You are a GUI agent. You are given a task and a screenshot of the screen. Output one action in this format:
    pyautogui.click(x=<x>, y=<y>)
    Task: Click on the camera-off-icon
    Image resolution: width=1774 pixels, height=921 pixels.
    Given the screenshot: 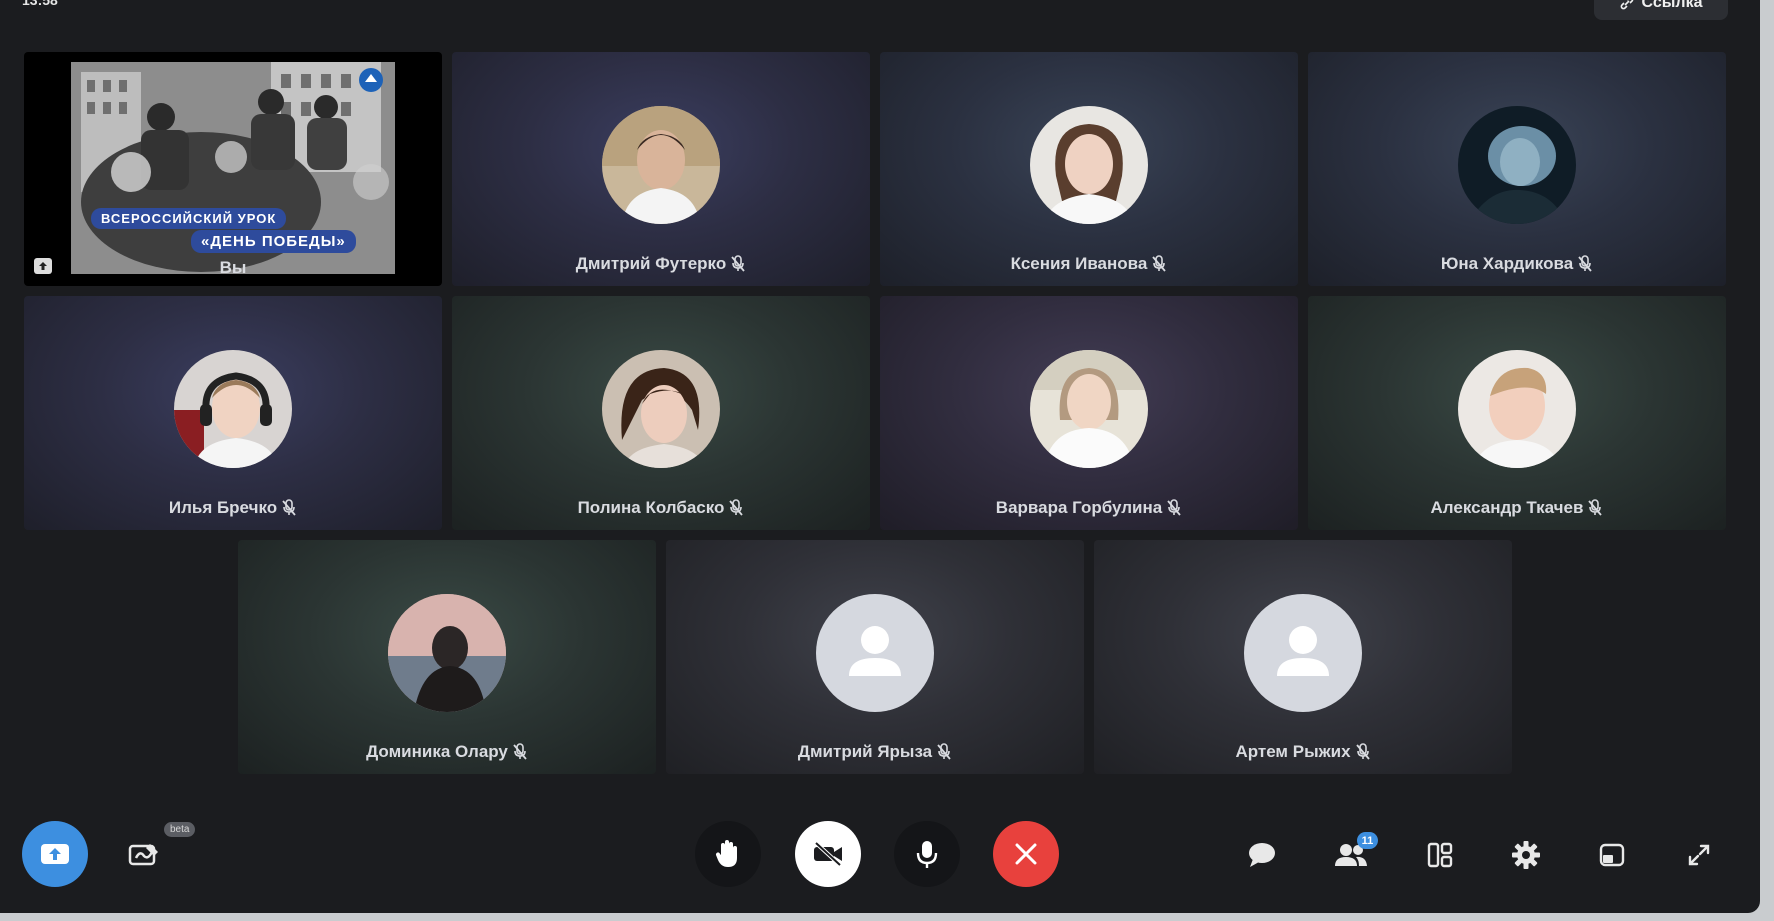 What is the action you would take?
    pyautogui.click(x=828, y=854)
    